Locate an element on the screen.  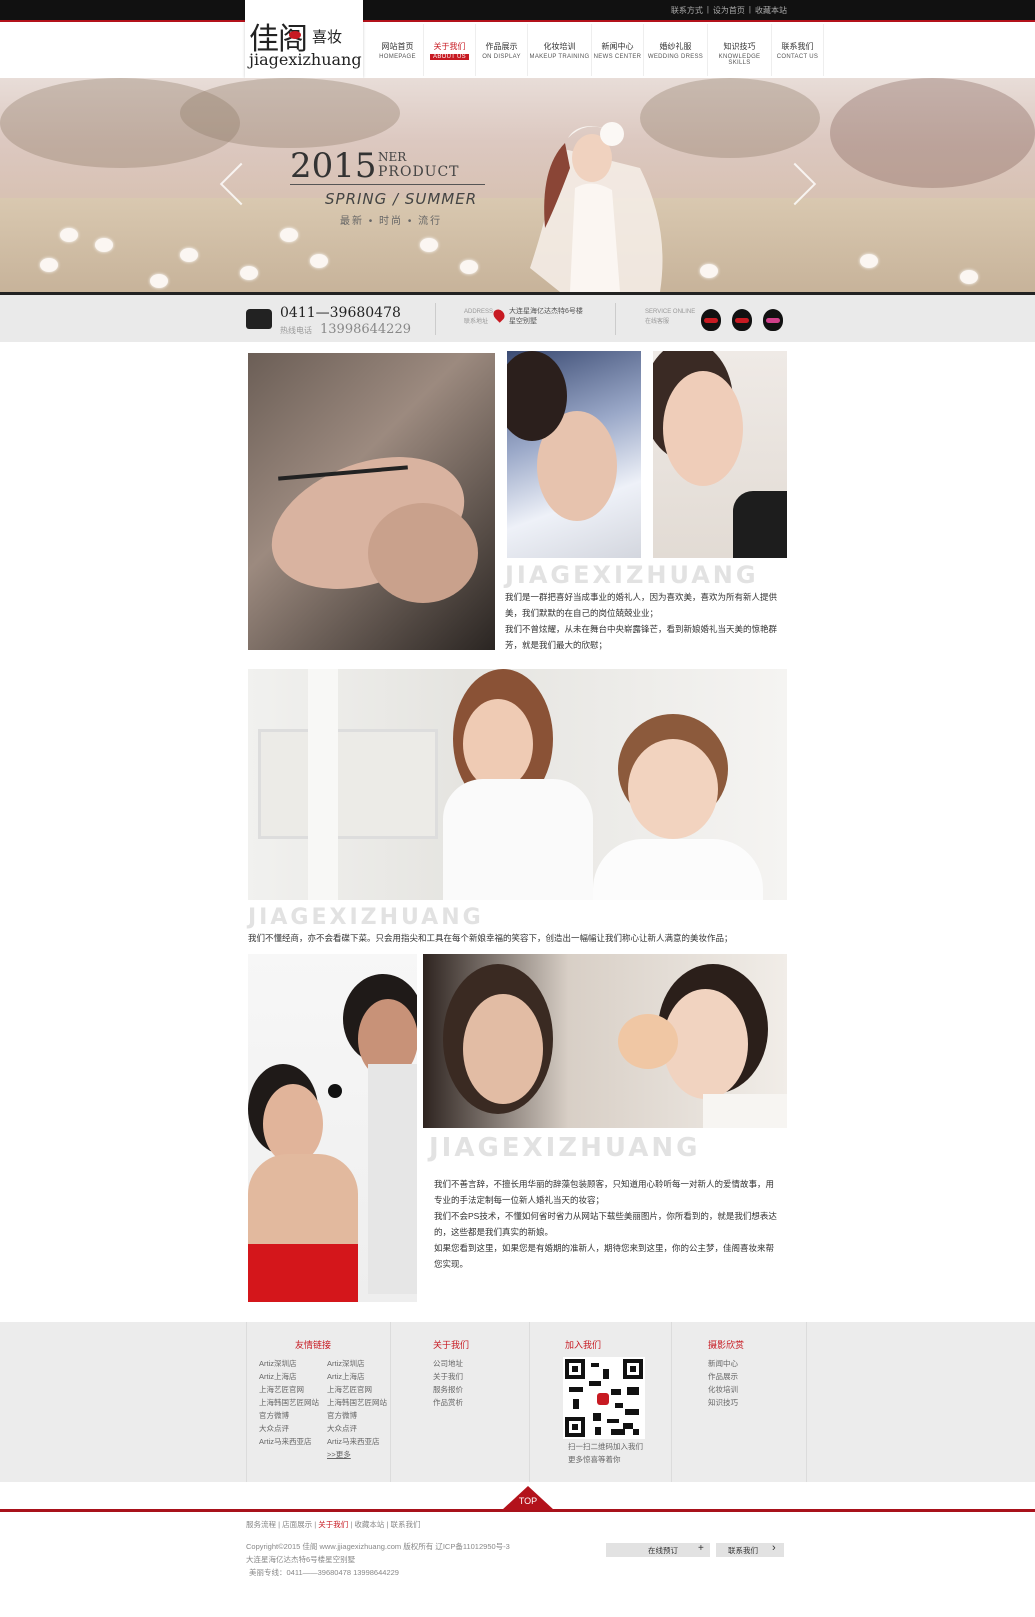
footer-about-link: 关于我们 is located at coordinates (448, 1376).